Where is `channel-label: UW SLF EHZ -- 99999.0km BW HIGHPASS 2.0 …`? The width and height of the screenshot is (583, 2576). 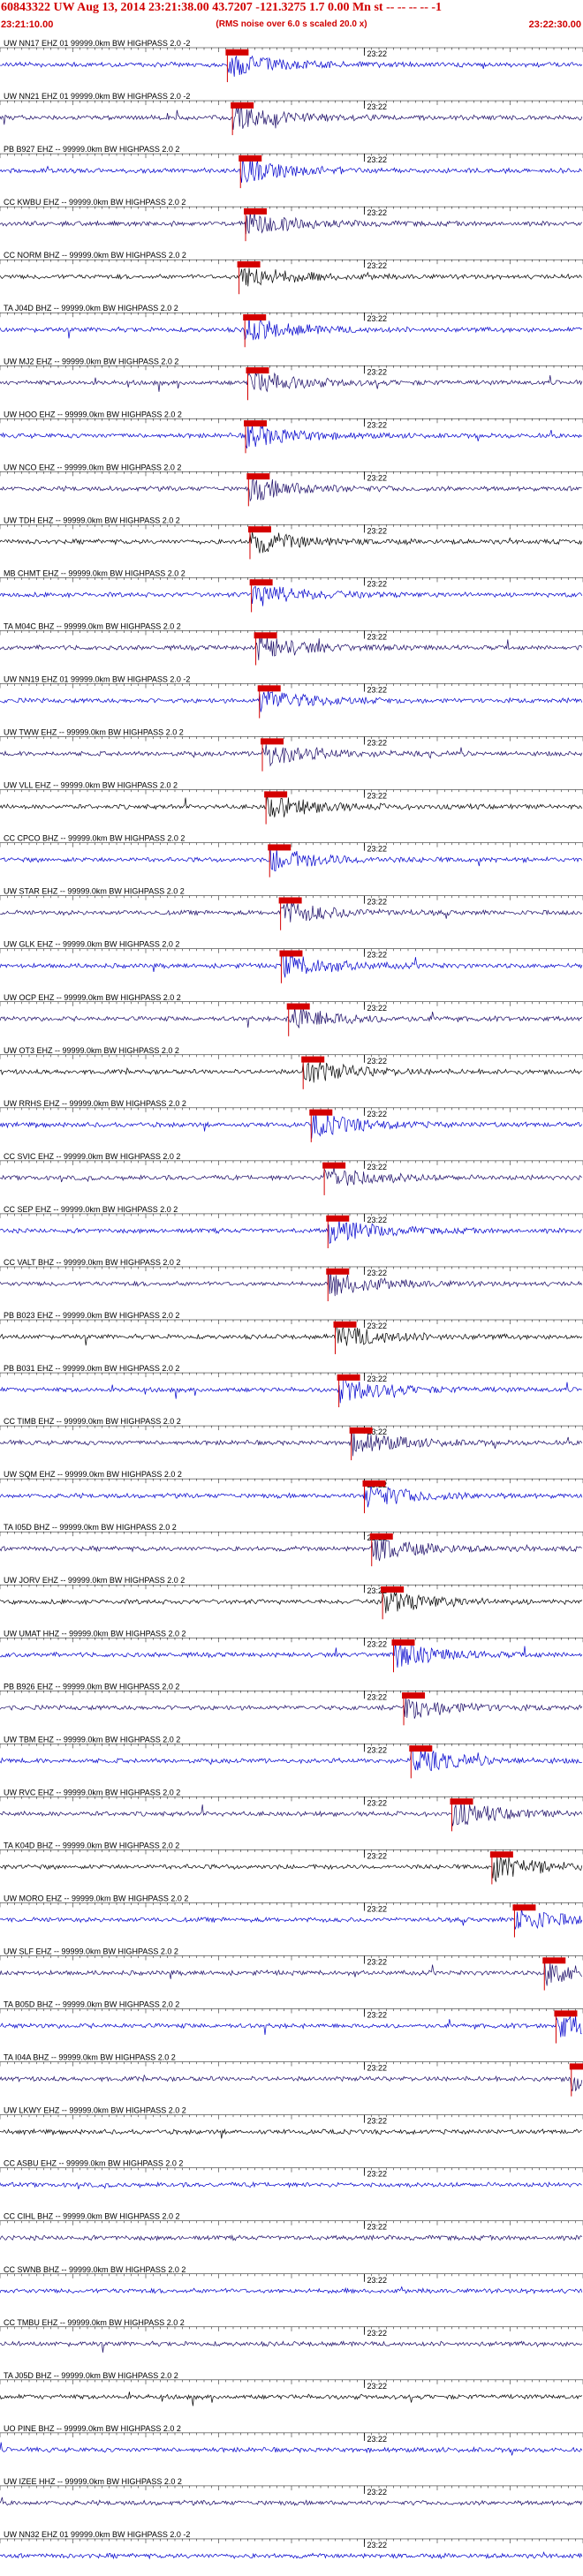
channel-label: UW SLF EHZ -- 99999.0km BW HIGHPASS 2.0 … is located at coordinates (91, 1952).